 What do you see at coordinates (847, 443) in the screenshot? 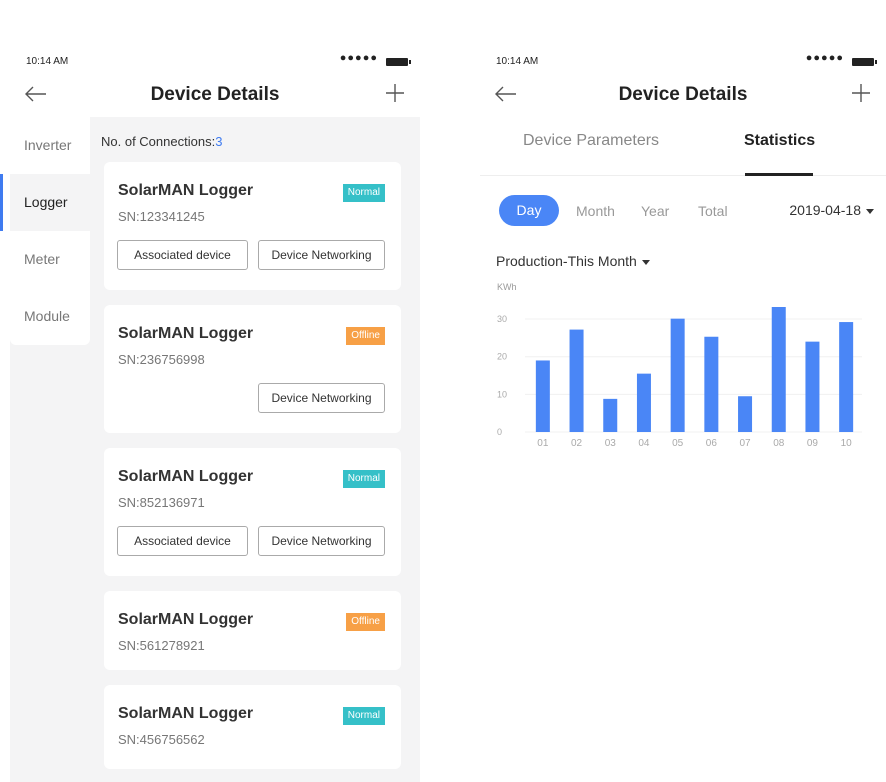
I see `x-tick-label: 10` at bounding box center [847, 443].